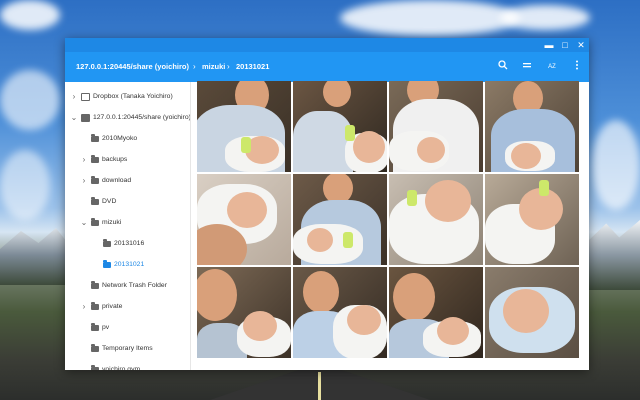 The image size is (640, 400). I want to click on tree-item-backups: › backups, so click(127, 160).